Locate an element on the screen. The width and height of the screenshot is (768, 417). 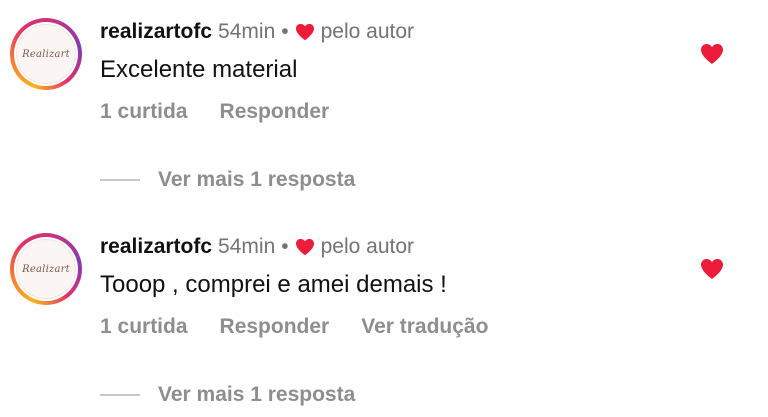
comment-actions: 1 curtida Responder Ver tradução is located at coordinates (294, 327).